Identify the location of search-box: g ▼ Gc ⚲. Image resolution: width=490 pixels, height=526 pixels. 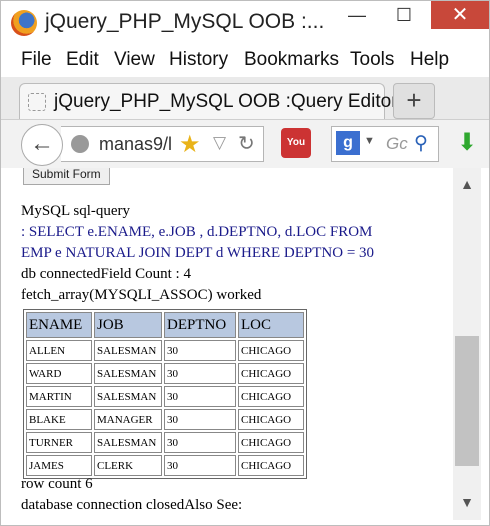
(385, 144).